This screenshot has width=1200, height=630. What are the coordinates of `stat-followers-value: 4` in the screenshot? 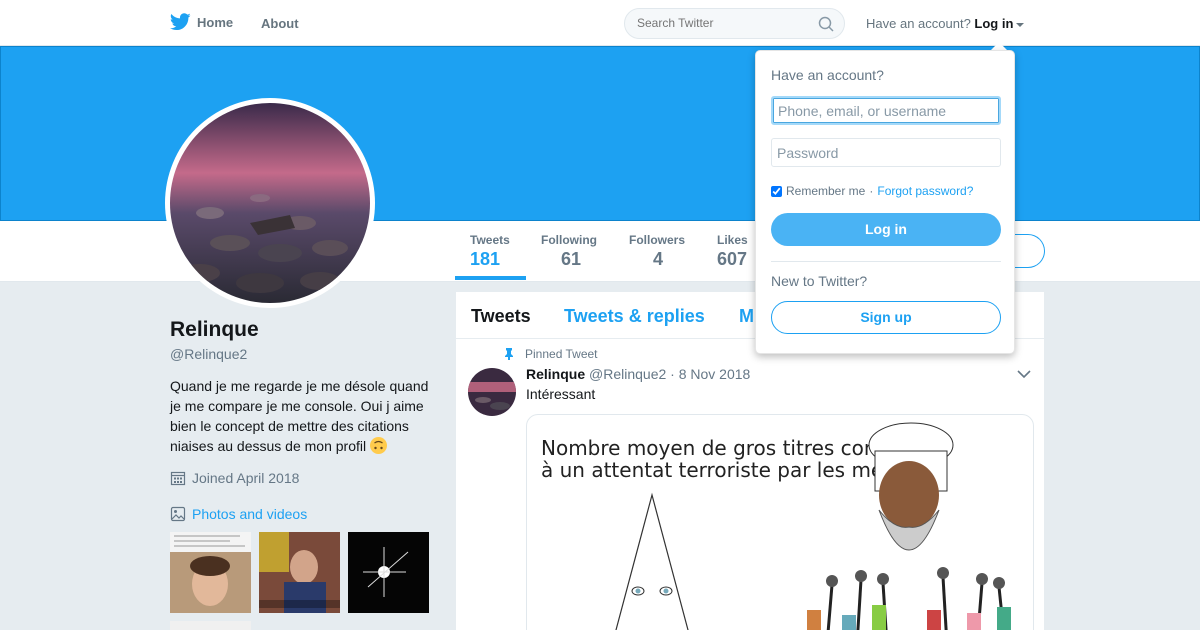 It's located at (658, 259).